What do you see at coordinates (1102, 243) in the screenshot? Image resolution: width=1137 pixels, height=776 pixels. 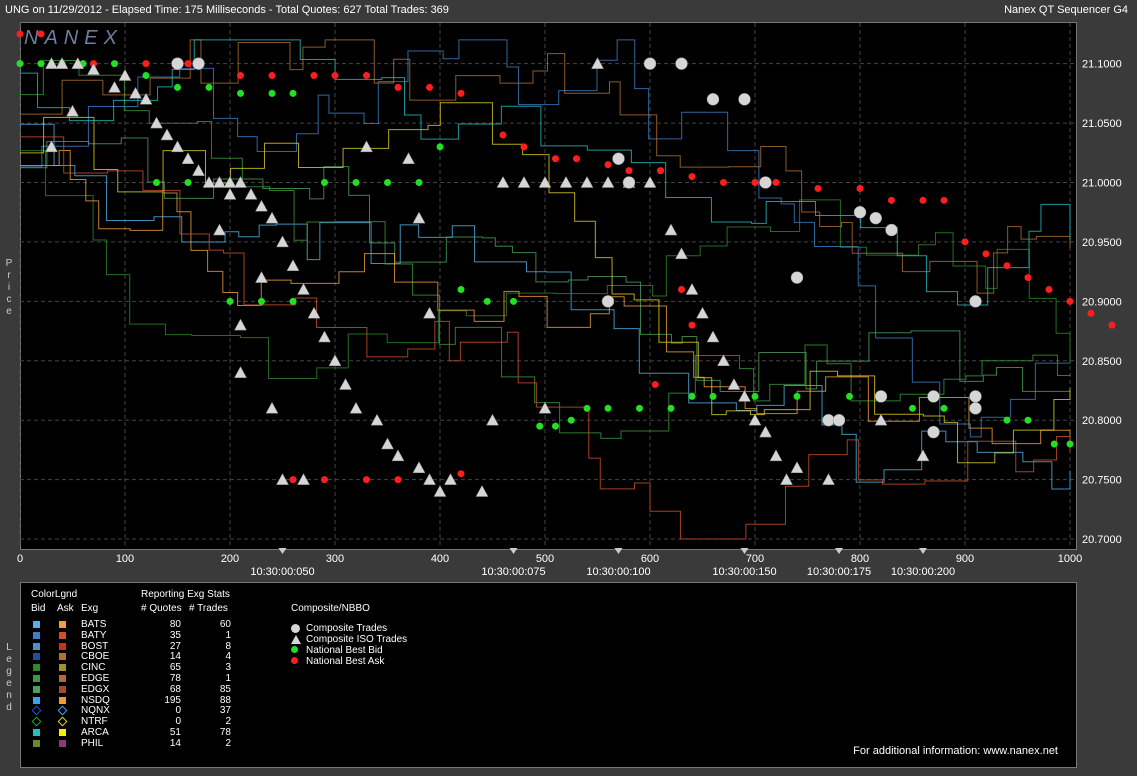 I see `y-tick-label: 20.9500` at bounding box center [1102, 243].